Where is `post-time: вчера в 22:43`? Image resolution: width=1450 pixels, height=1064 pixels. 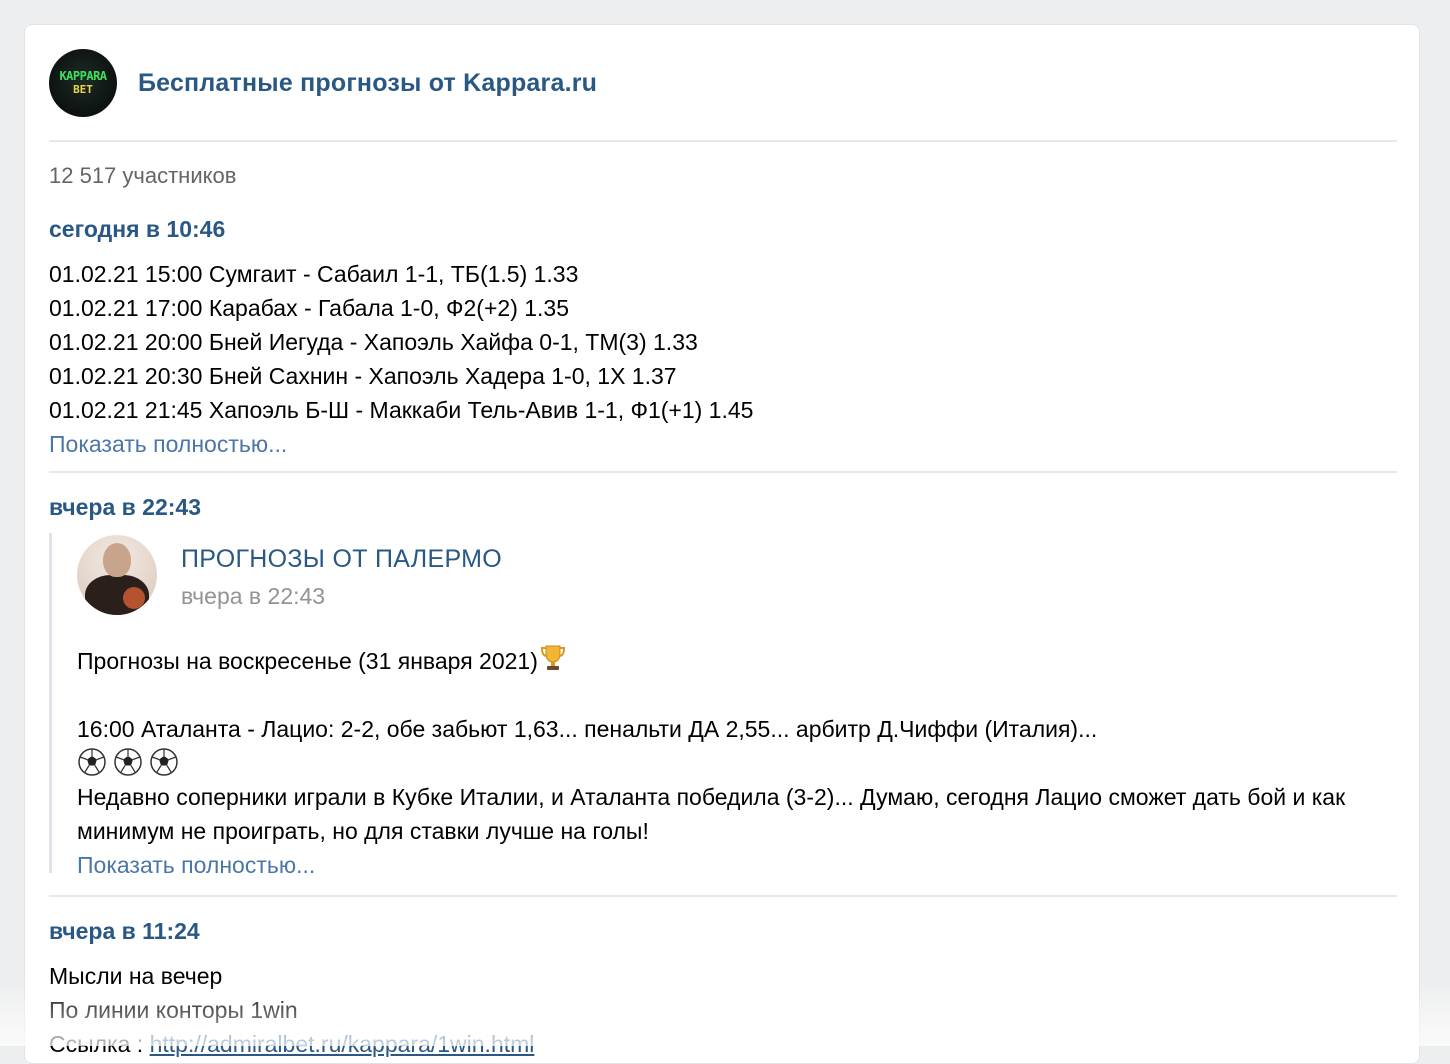 post-time: вчера в 22:43 is located at coordinates (125, 507).